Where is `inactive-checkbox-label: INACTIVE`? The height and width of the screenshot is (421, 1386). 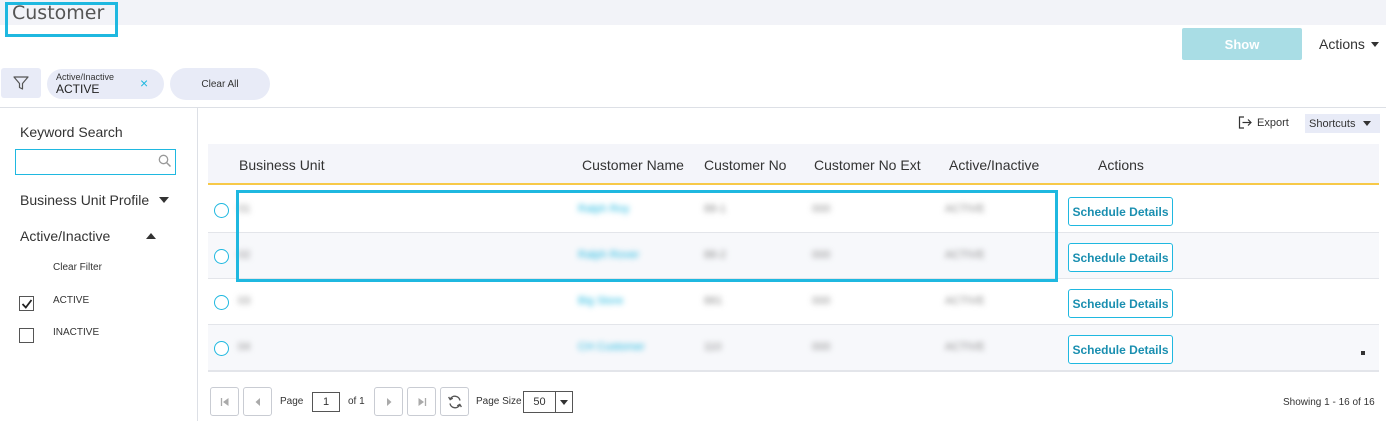 inactive-checkbox-label: INACTIVE is located at coordinates (76, 332).